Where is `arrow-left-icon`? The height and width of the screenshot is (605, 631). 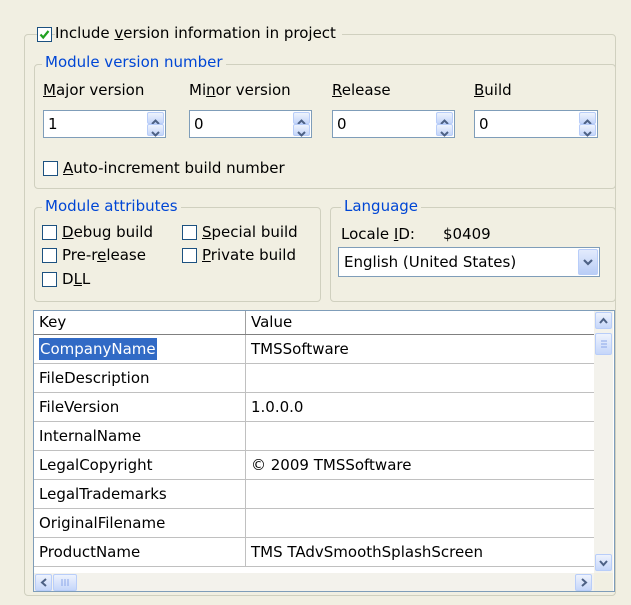
arrow-left-icon is located at coordinates (43, 582).